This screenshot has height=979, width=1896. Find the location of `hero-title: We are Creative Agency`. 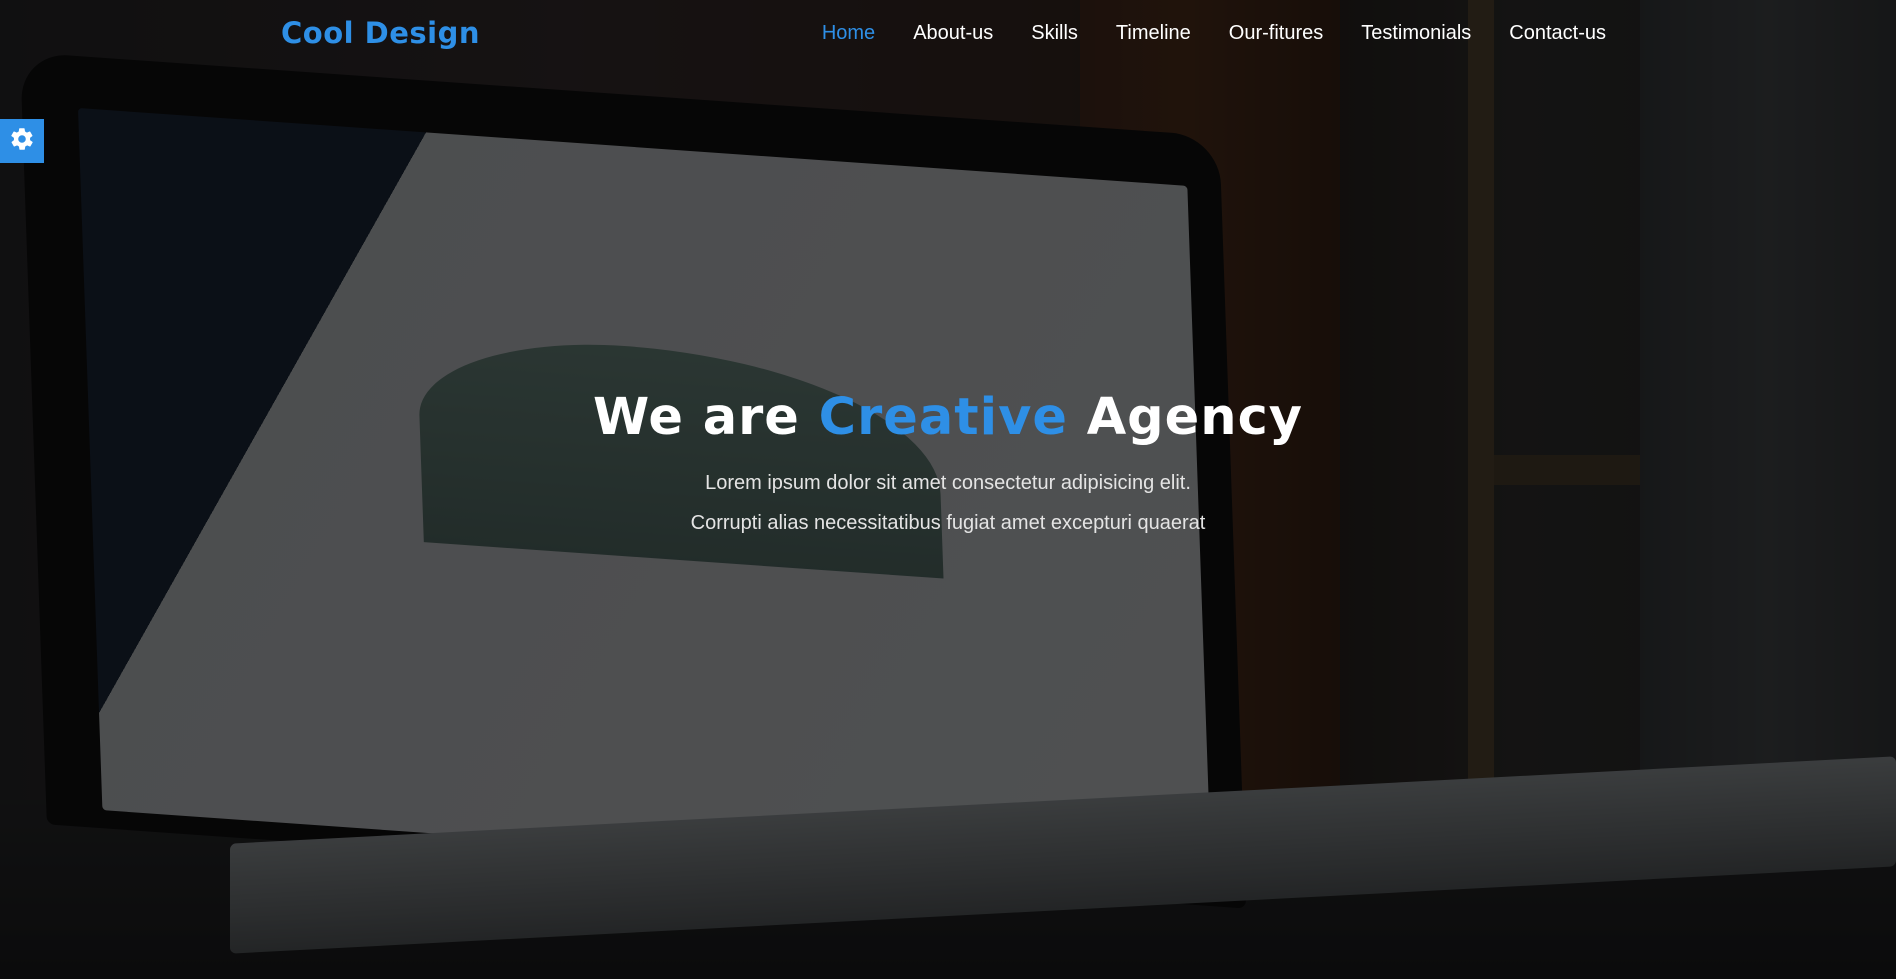

hero-title: We are Creative Agency is located at coordinates (948, 417).